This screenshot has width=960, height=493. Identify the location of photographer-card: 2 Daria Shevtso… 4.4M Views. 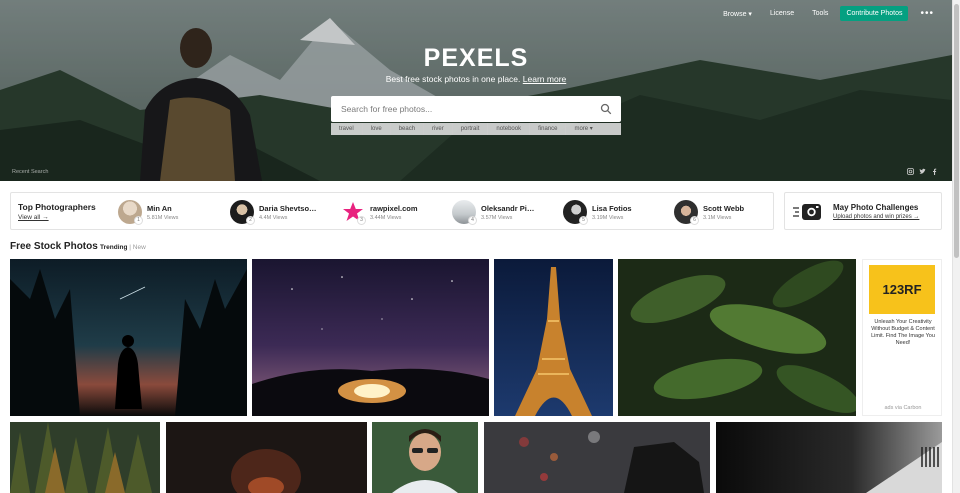
(280, 213).